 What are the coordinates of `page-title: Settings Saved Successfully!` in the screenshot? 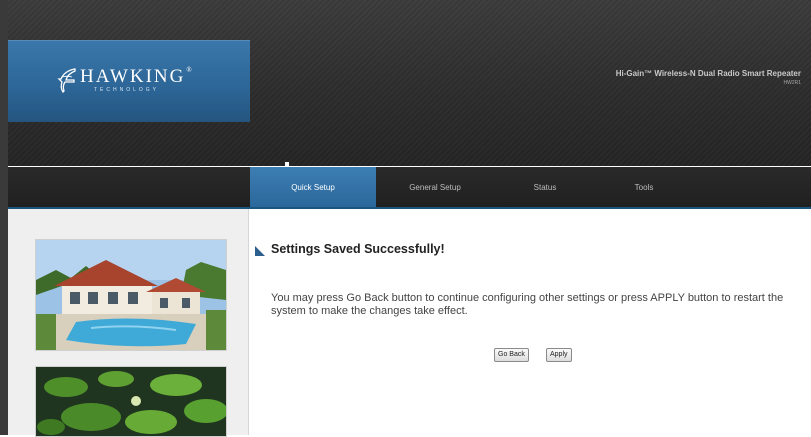 It's located at (358, 249).